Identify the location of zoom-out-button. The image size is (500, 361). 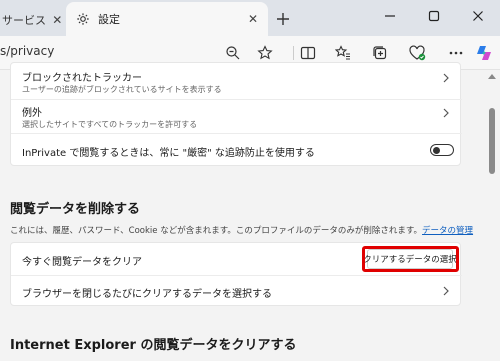
(233, 53).